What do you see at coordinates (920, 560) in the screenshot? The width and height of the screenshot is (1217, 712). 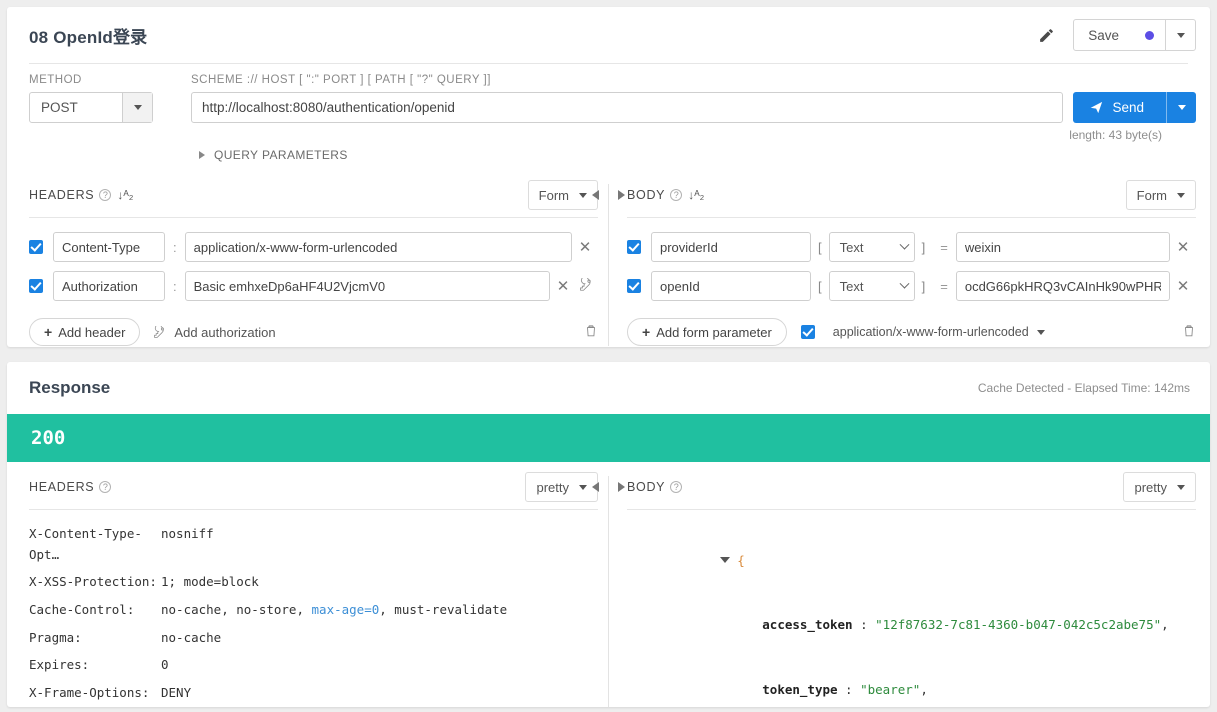 I see `json-open-line: {` at bounding box center [920, 560].